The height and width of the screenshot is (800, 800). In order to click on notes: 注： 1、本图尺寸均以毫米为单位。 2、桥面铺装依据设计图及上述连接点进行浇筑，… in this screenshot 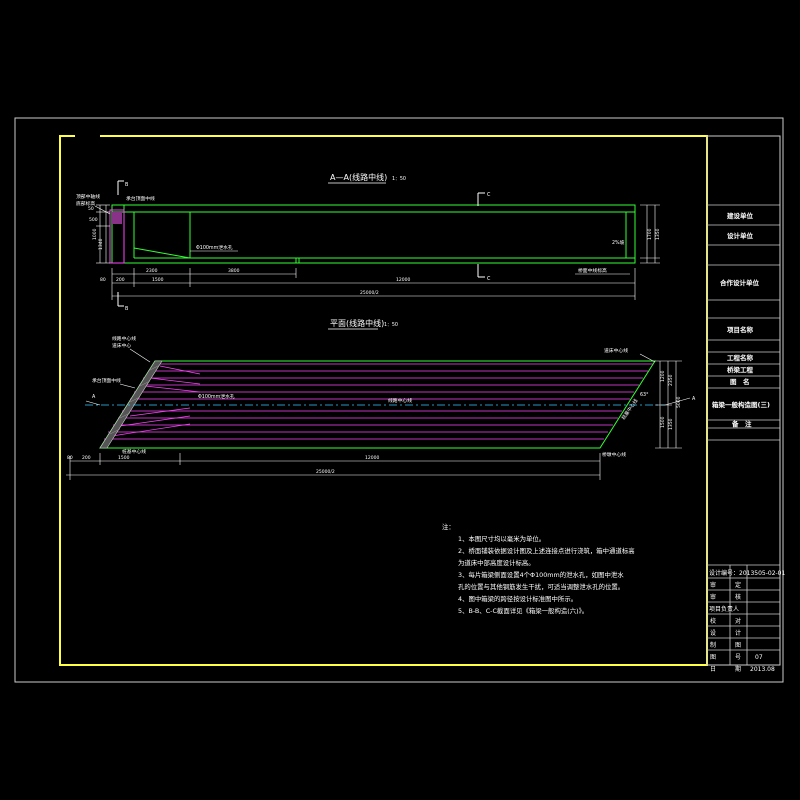, I will do `click(538, 568)`.